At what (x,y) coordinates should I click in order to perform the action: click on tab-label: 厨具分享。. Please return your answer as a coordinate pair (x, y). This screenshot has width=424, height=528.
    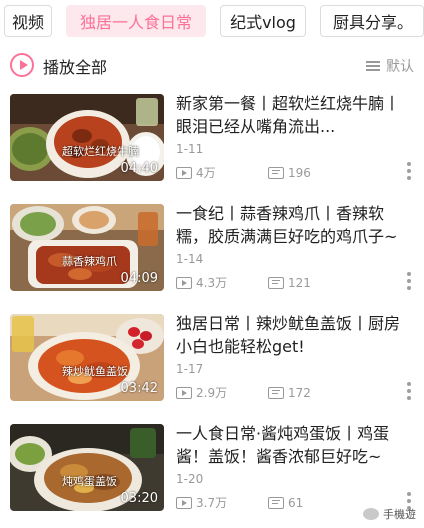
    Looking at the image, I should click on (373, 22).